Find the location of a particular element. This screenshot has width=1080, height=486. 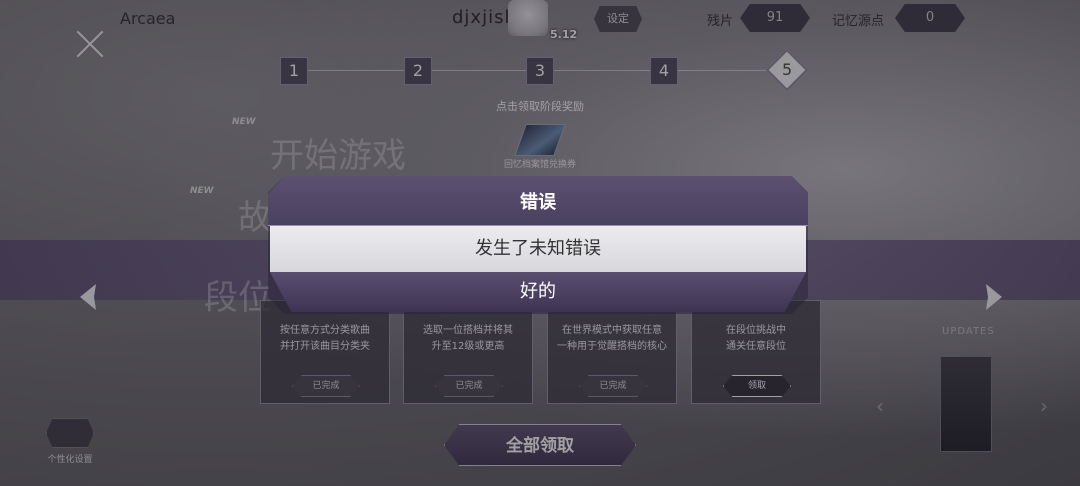

dialog-message: 发生了未知错误 is located at coordinates (538, 249).